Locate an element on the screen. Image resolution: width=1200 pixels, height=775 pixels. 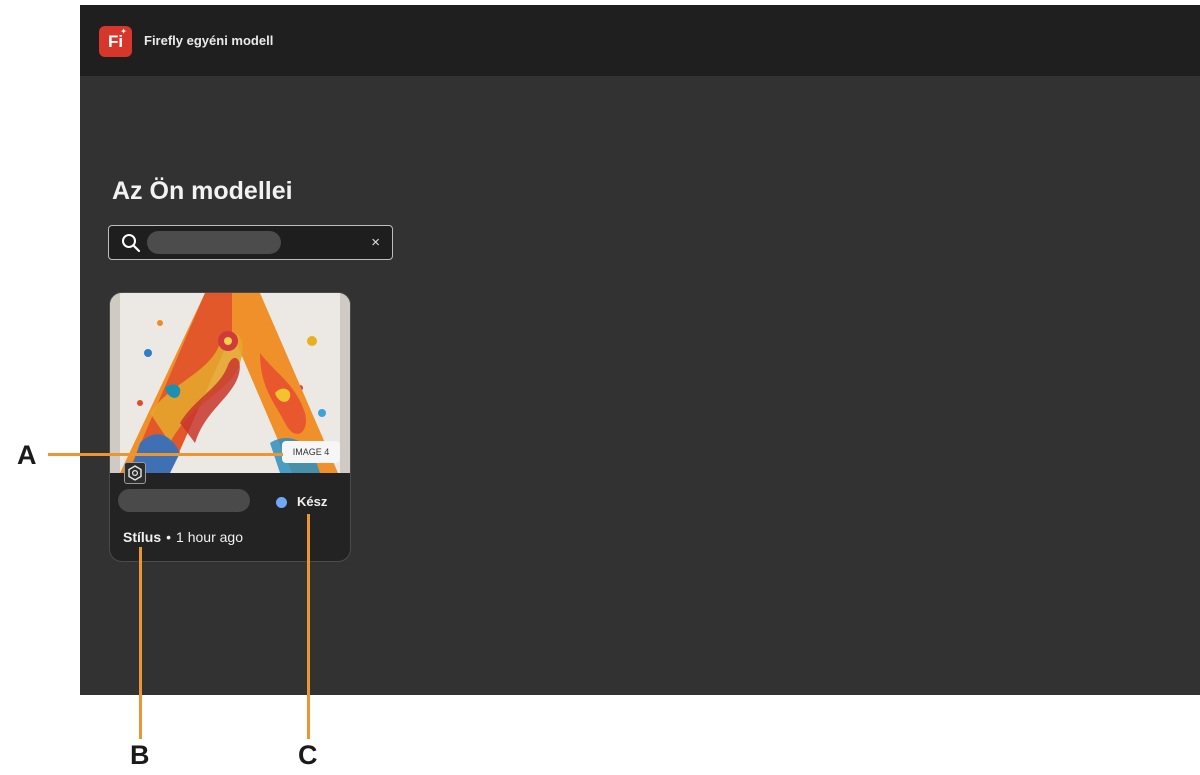
callout-label-b: B is located at coordinates (140, 755).